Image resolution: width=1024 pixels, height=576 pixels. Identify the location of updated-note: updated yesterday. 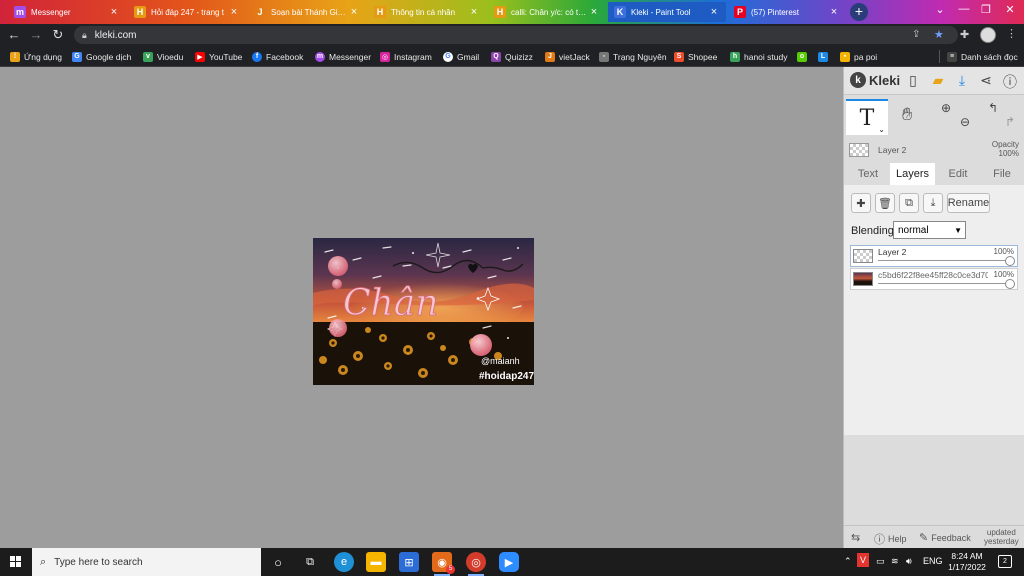
(1001, 537).